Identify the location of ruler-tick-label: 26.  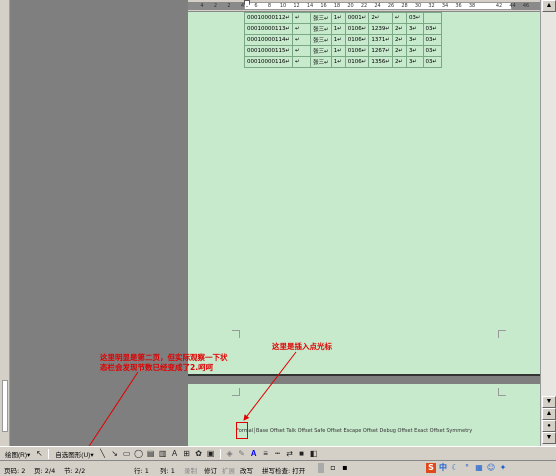
(391, 6).